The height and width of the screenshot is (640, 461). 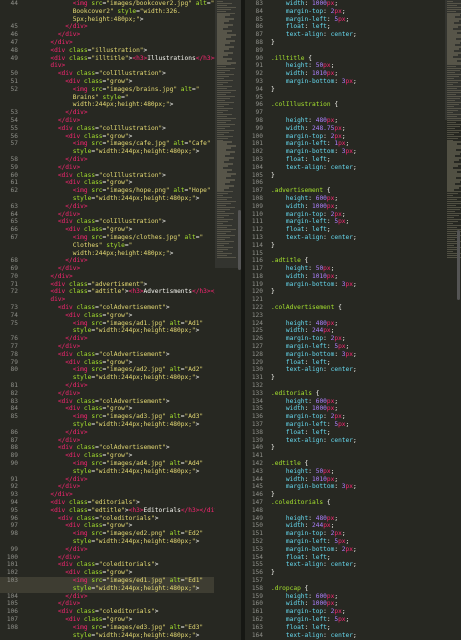 What do you see at coordinates (345, 4) in the screenshot?
I see `code-line: 83 width: 1000px;` at bounding box center [345, 4].